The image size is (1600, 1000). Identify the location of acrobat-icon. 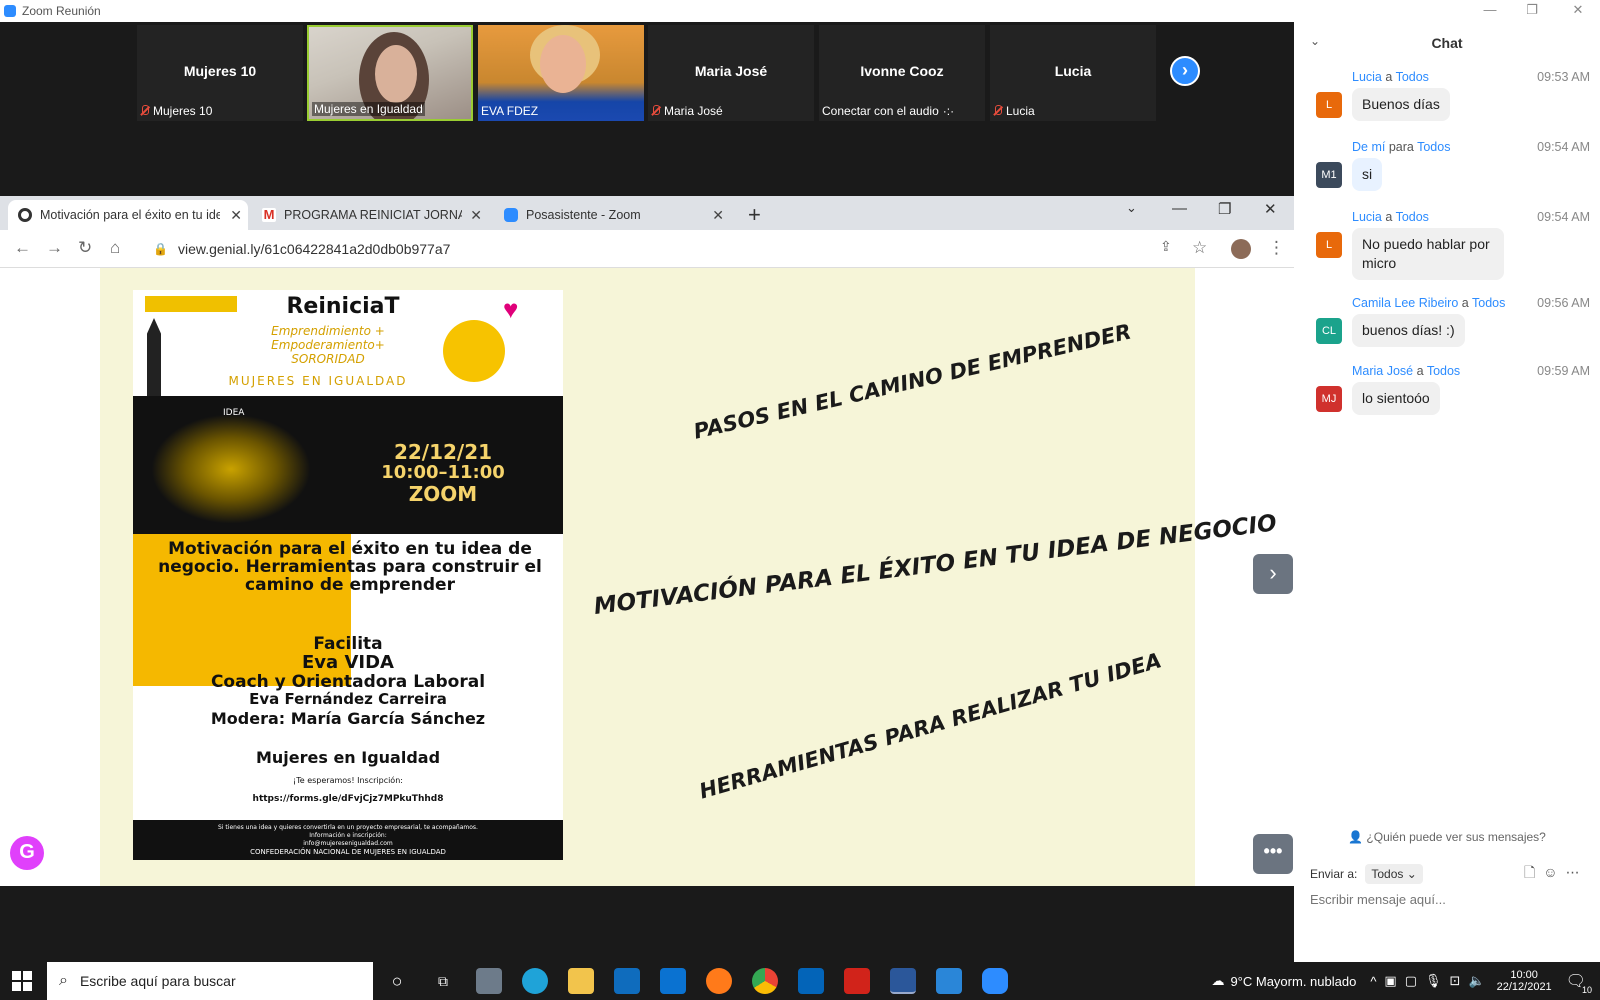
(857, 981).